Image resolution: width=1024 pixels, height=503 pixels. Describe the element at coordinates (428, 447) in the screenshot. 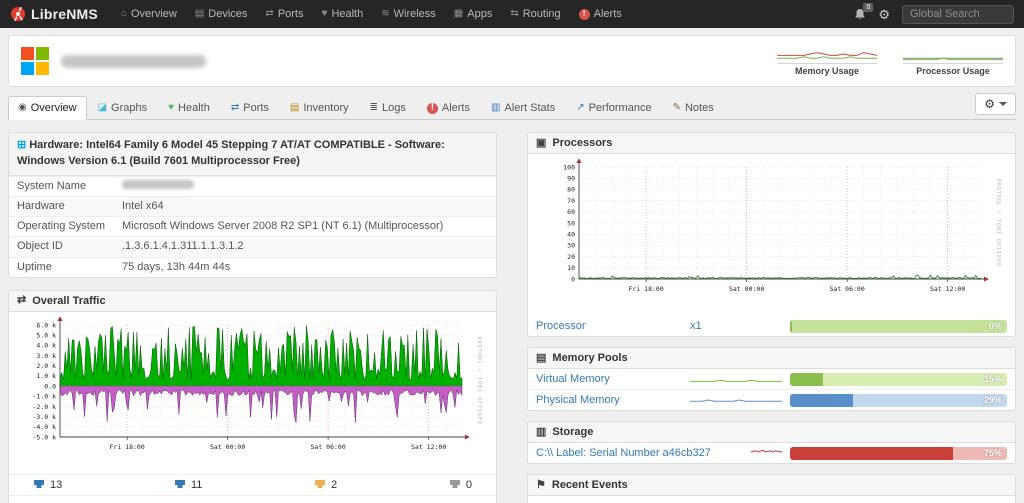

I see `svg-text: Sat 12:00` at that location.